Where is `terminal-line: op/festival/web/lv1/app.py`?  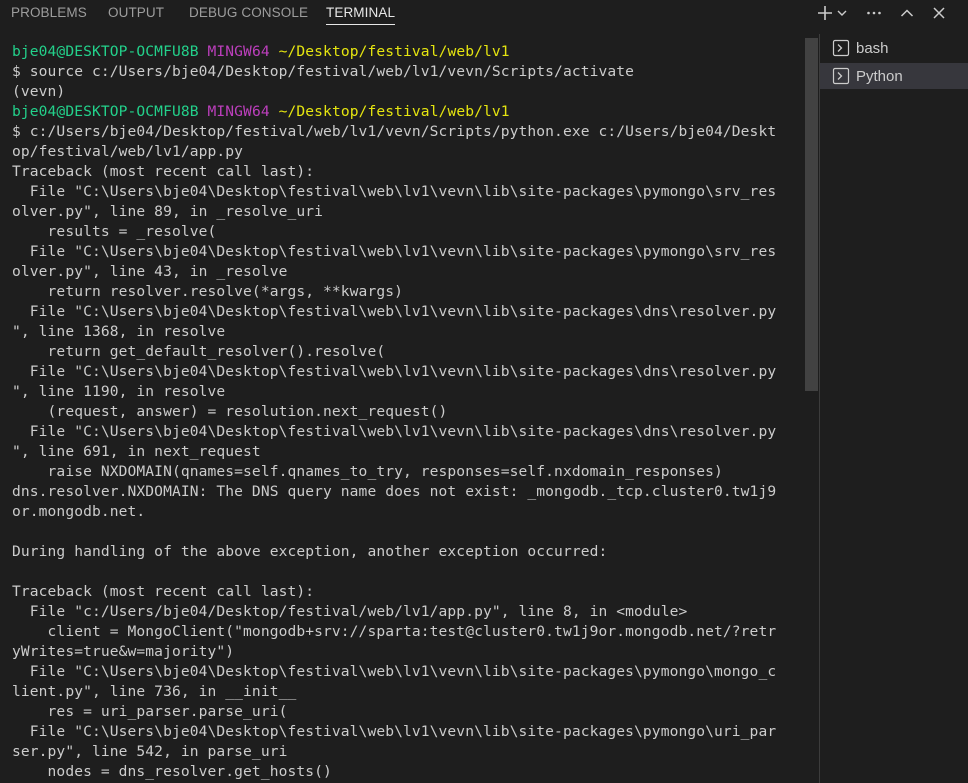
terminal-line: op/festival/web/lv1/app.py is located at coordinates (128, 151).